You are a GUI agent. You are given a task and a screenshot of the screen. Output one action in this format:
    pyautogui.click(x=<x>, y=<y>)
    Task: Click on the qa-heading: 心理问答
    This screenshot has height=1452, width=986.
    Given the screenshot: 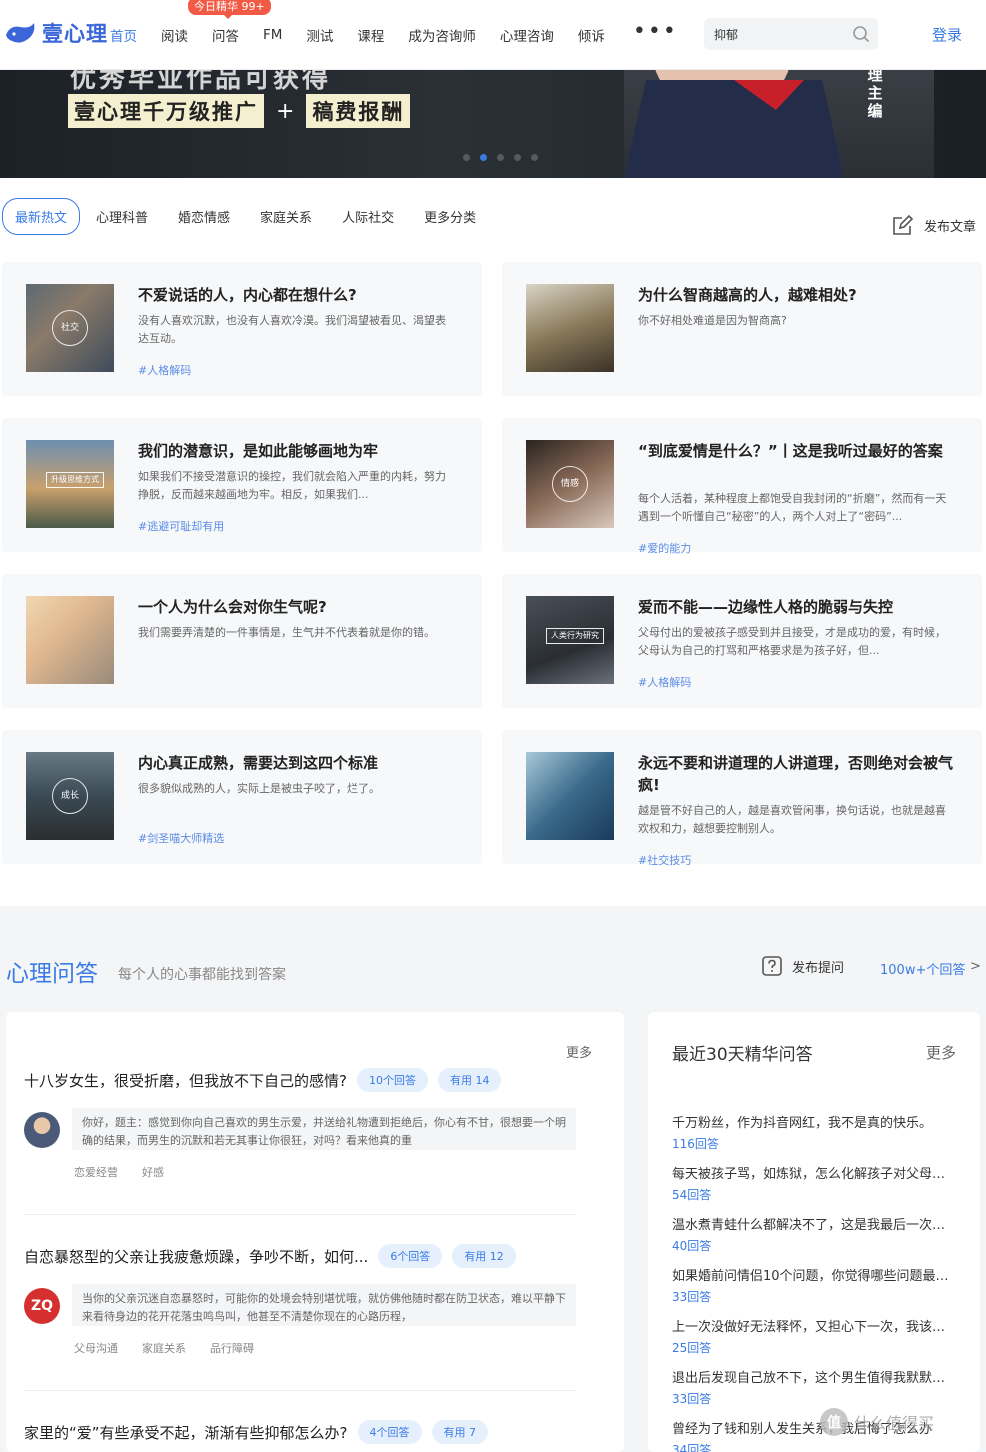 What is the action you would take?
    pyautogui.click(x=52, y=971)
    